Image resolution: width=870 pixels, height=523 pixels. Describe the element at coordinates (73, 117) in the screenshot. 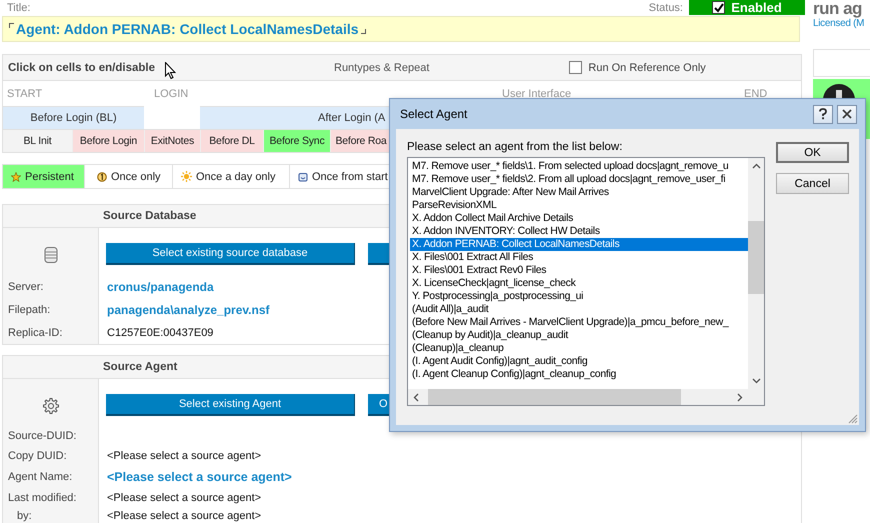

I see `group-header: Before Login (BL)` at that location.